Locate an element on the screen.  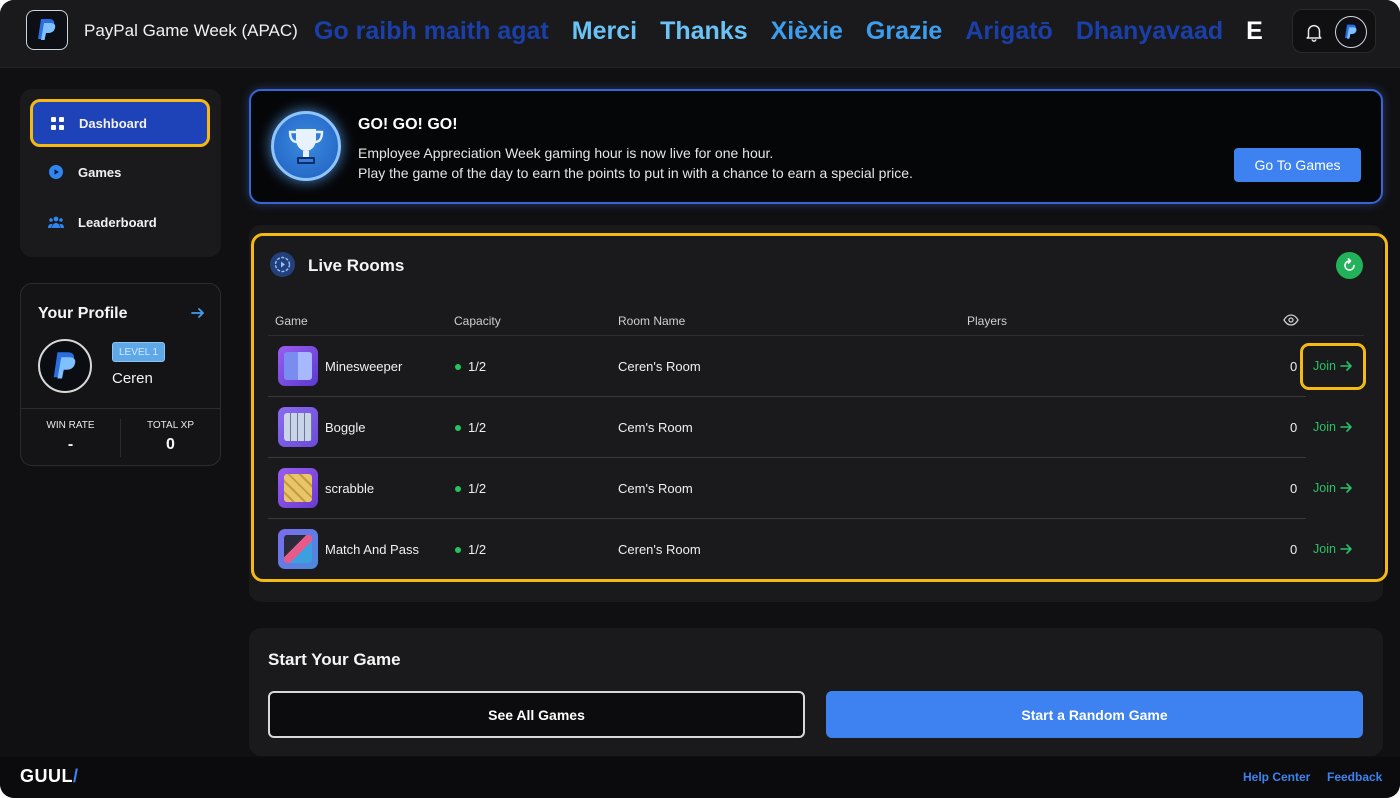
win-rate-label: WIN RATE is located at coordinates (70, 425).